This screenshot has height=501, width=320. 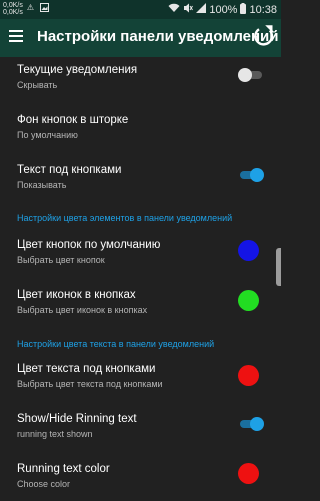 What do you see at coordinates (251, 424) in the screenshot?
I see `running-text-toggle` at bounding box center [251, 424].